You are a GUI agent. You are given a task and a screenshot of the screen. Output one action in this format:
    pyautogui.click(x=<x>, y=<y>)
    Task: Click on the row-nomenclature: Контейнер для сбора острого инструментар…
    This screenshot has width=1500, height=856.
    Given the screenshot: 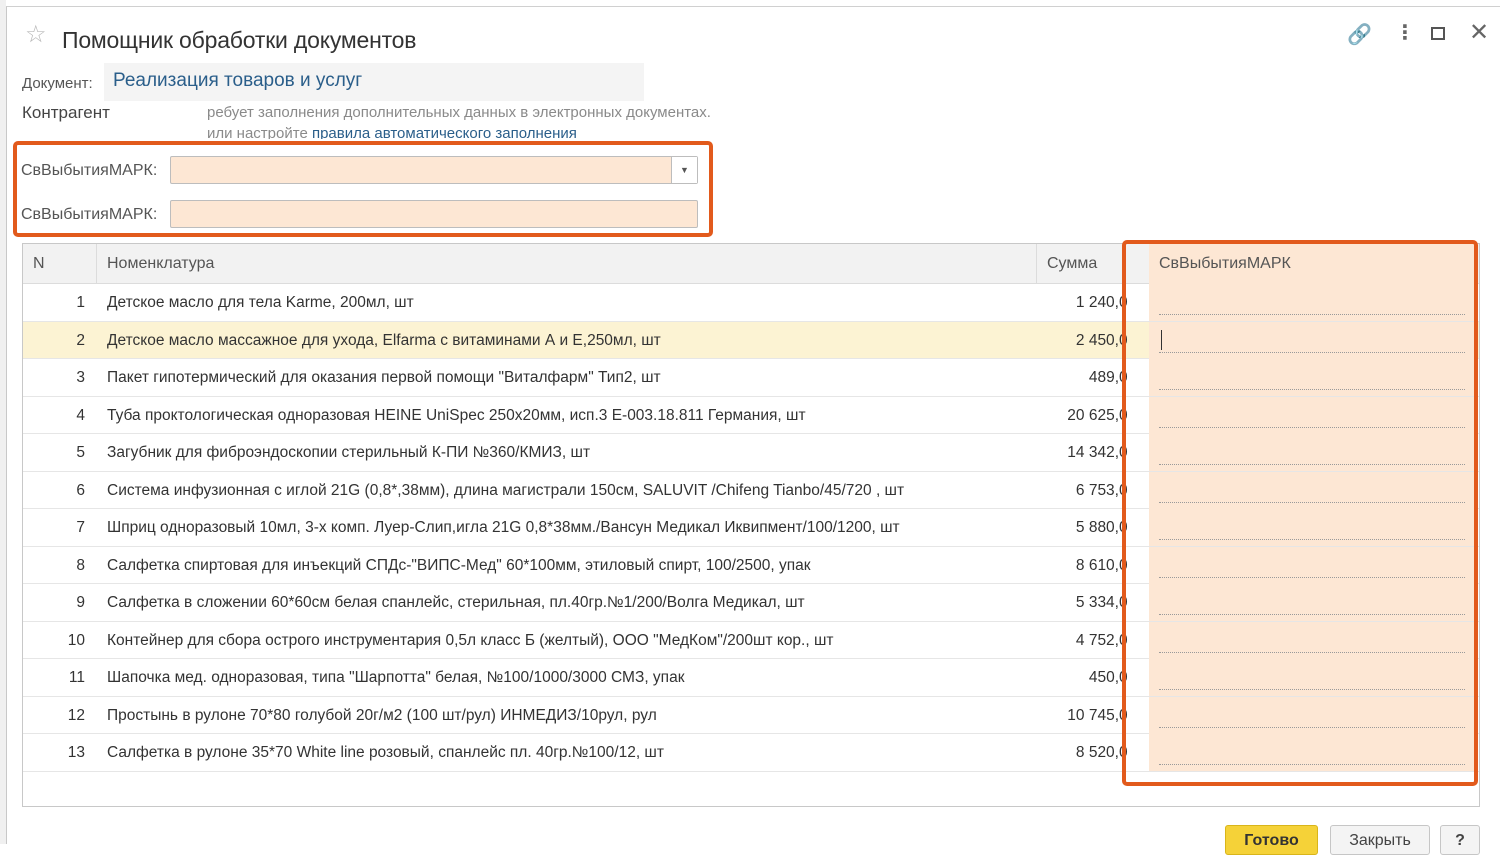 What is the action you would take?
    pyautogui.click(x=470, y=640)
    